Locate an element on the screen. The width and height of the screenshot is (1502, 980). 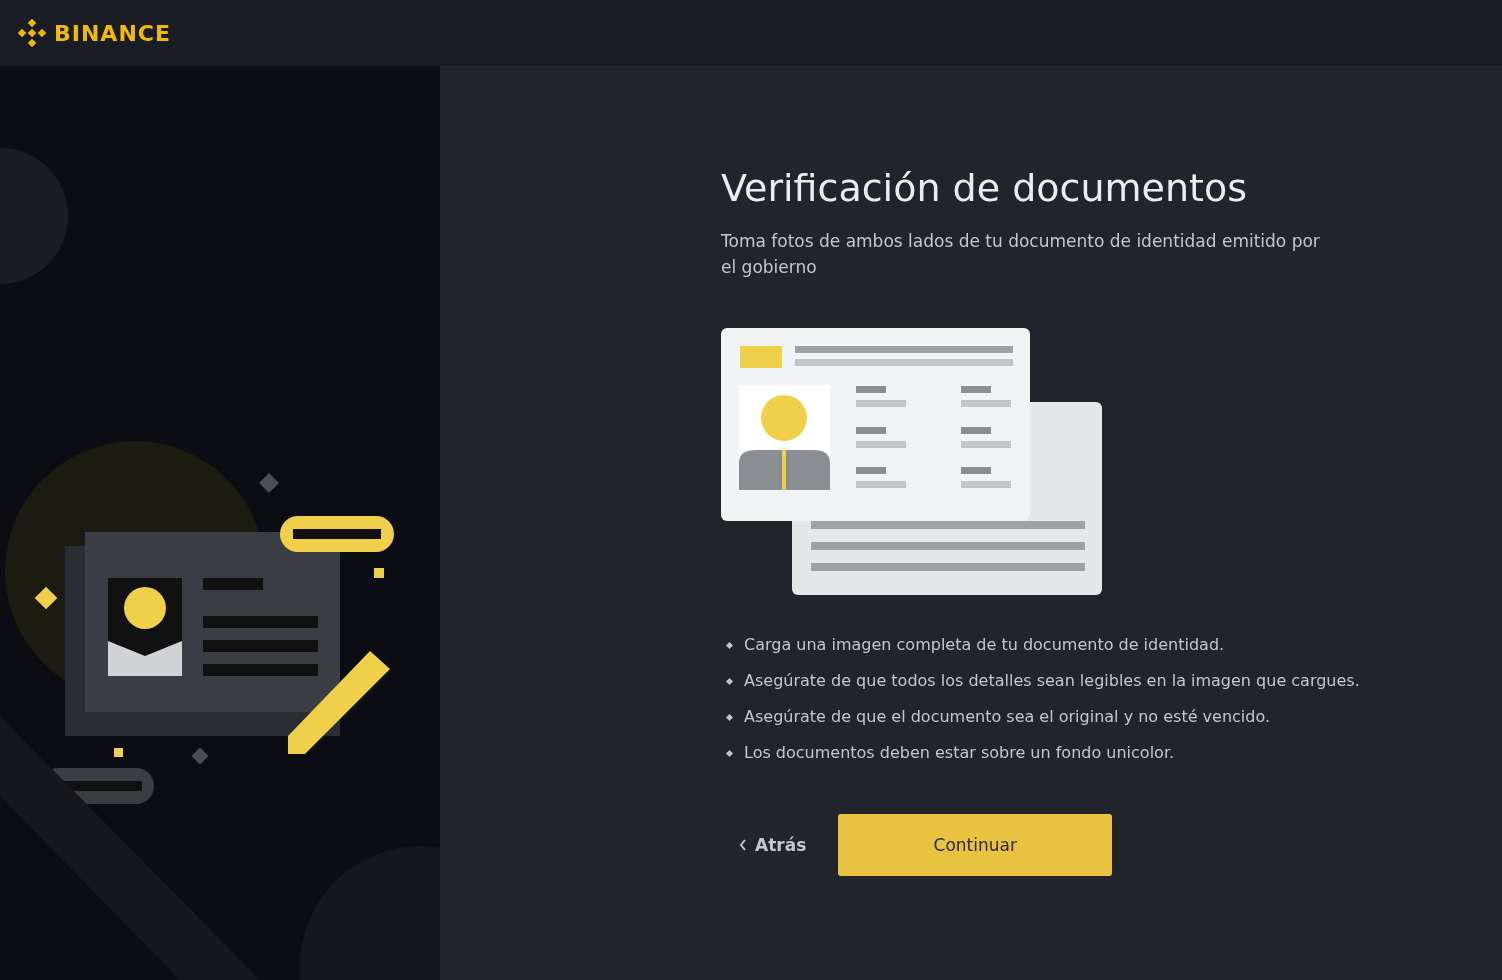
chevron-left-icon is located at coordinates (743, 845).